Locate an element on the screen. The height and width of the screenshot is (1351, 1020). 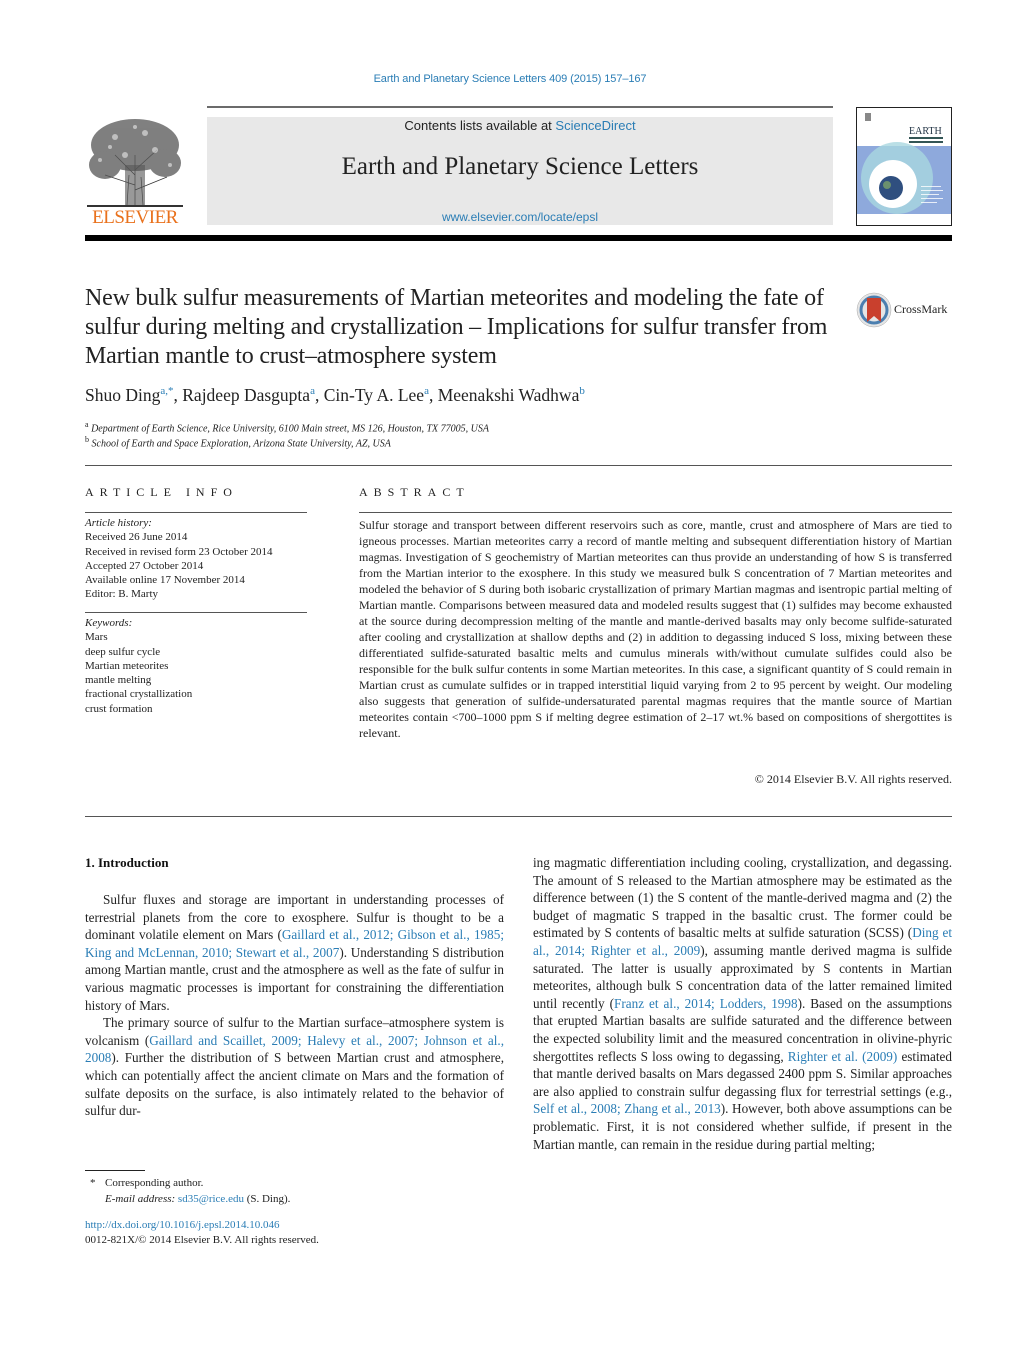
article-info-divider is located at coordinates (196, 512).